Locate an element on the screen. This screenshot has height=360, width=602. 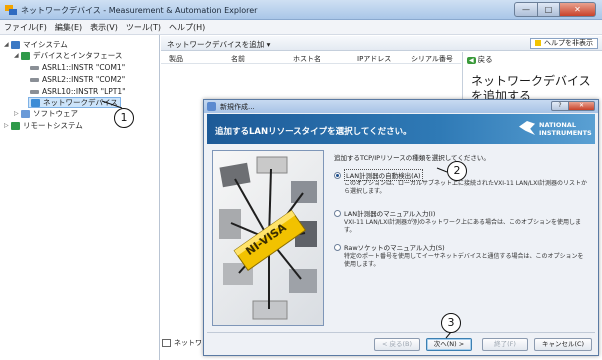
option-raw-socket: Rawソケットのマニュアル入力(S) is located at coordinates (389, 247).